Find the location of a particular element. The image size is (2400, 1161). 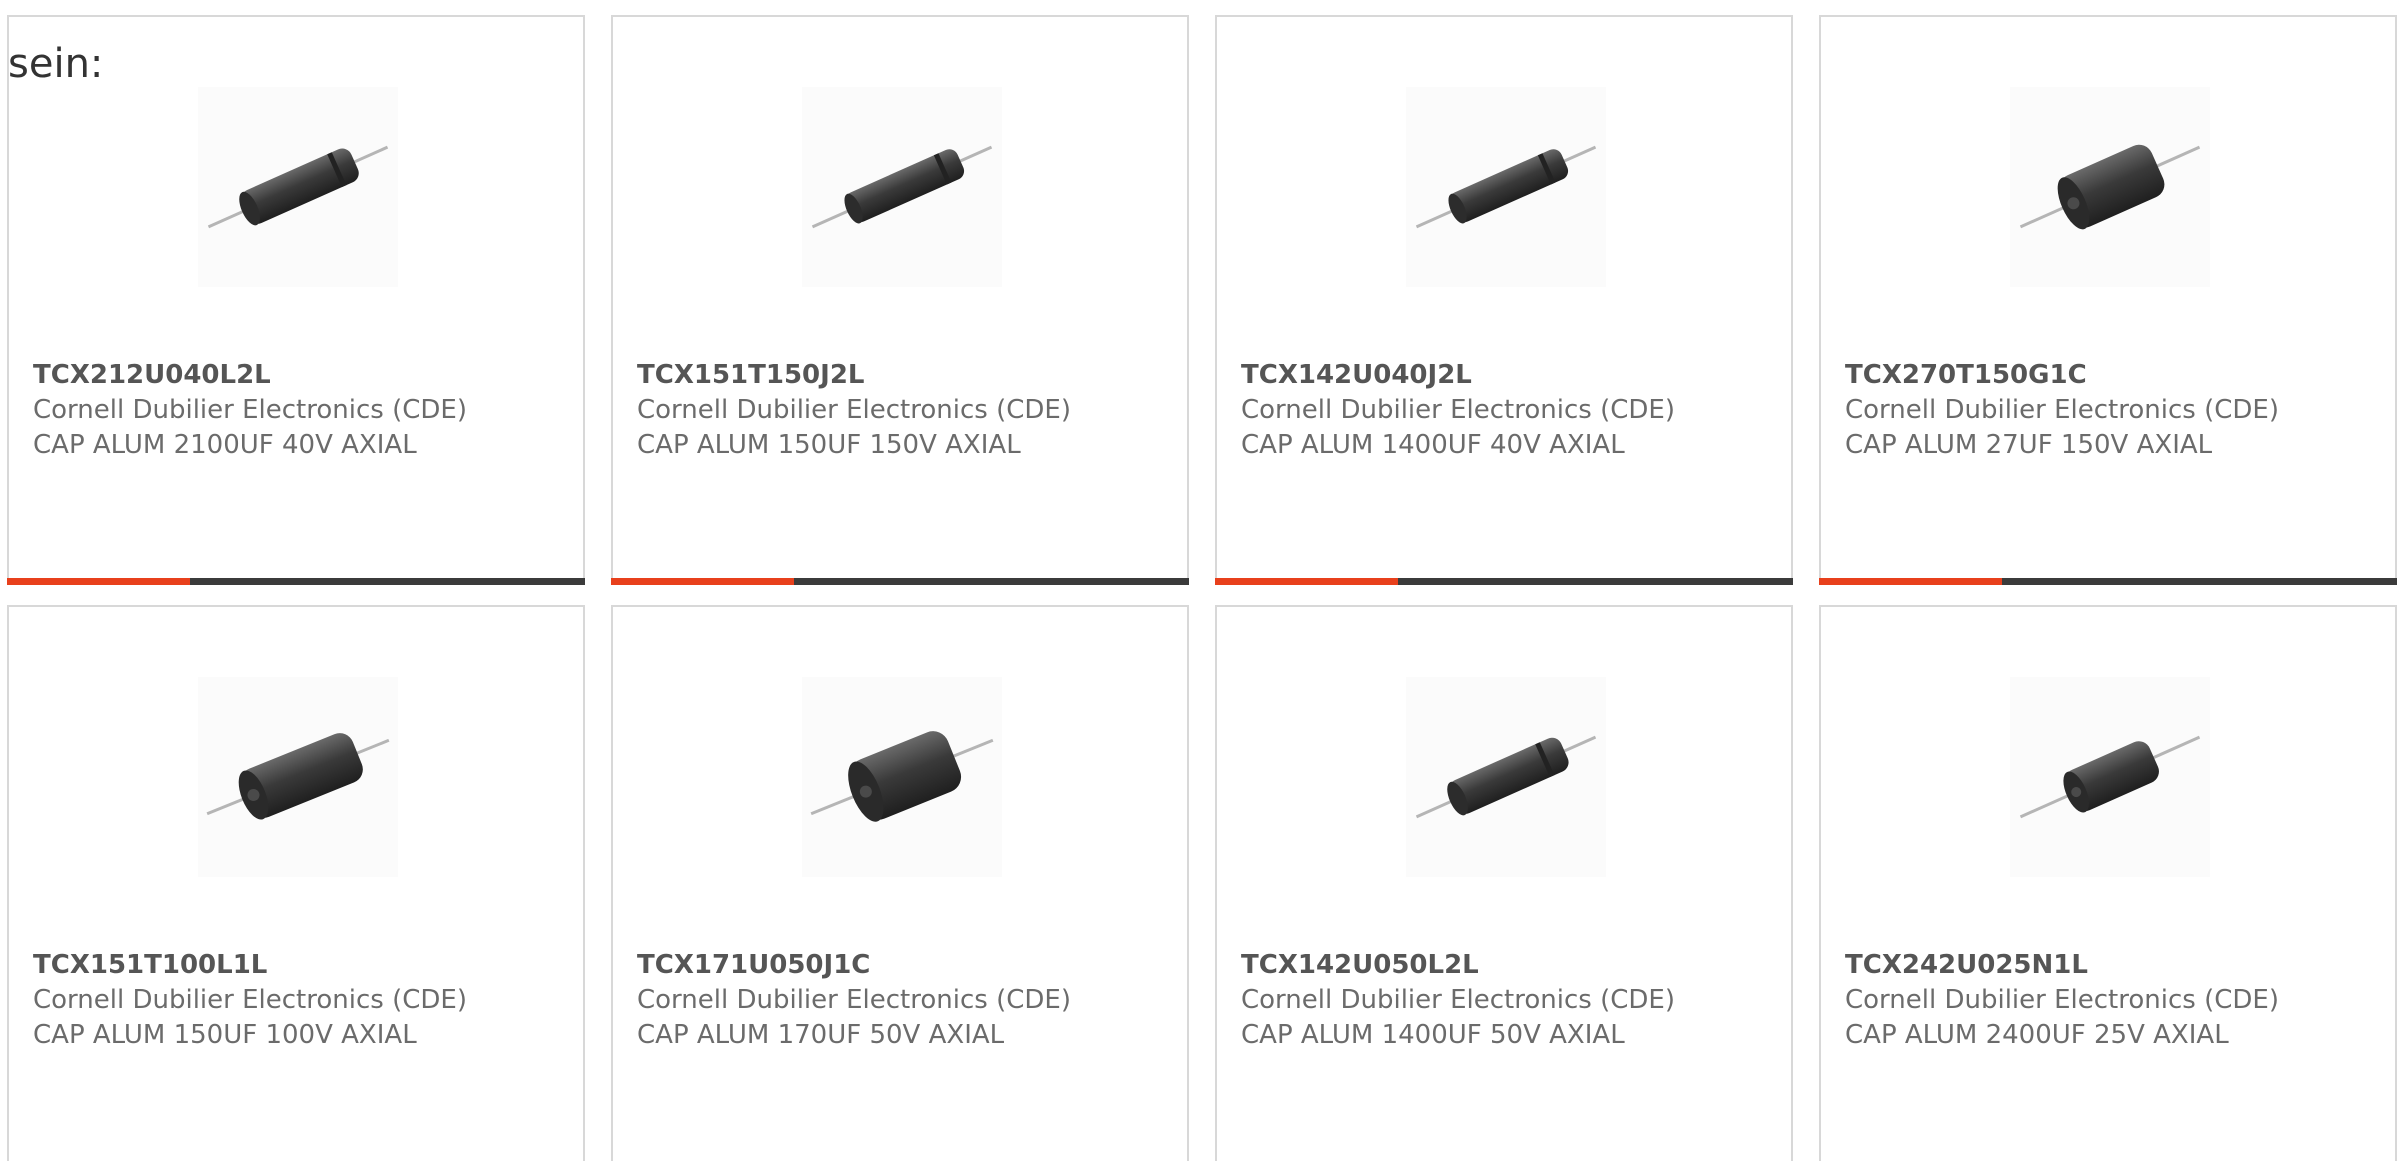

description: CAP ALUM 170UF 50V AXIAL is located at coordinates (821, 1035).